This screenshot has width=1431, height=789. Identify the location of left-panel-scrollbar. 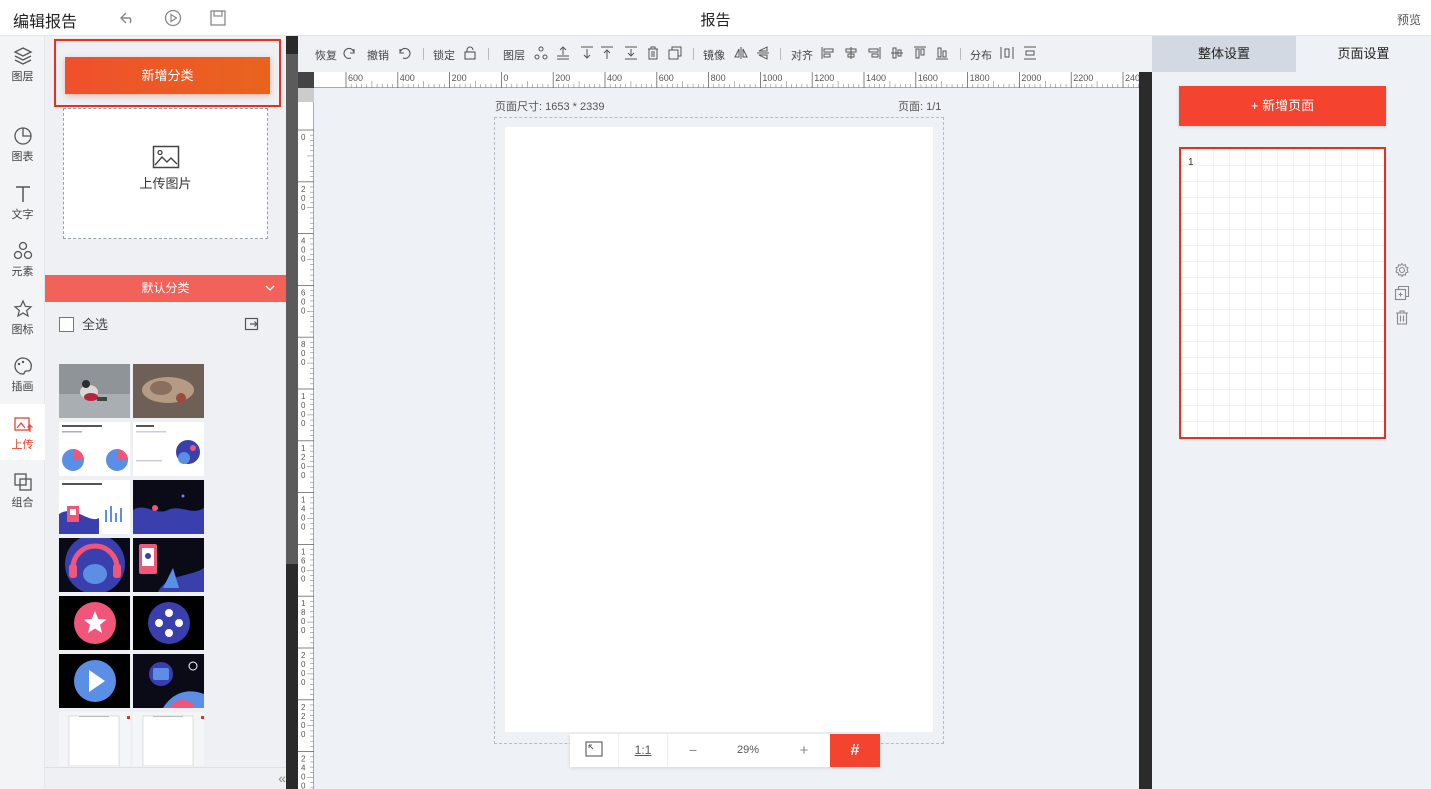
(292, 412).